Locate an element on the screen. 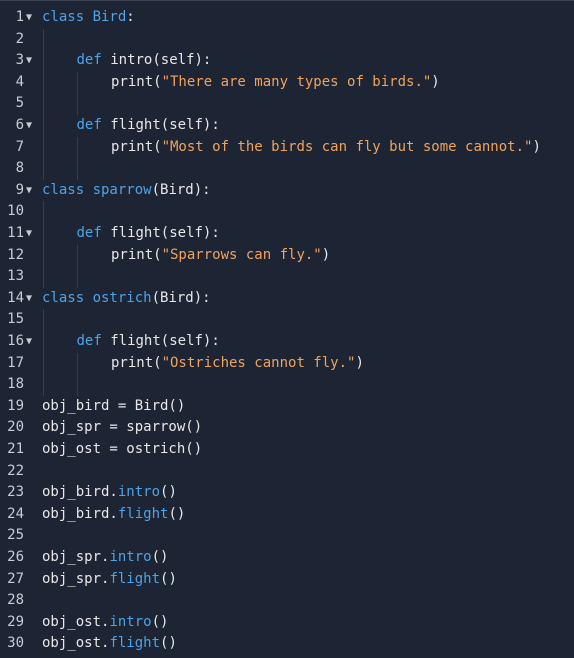  code-text: obj_bird.flight() is located at coordinates (113, 515).